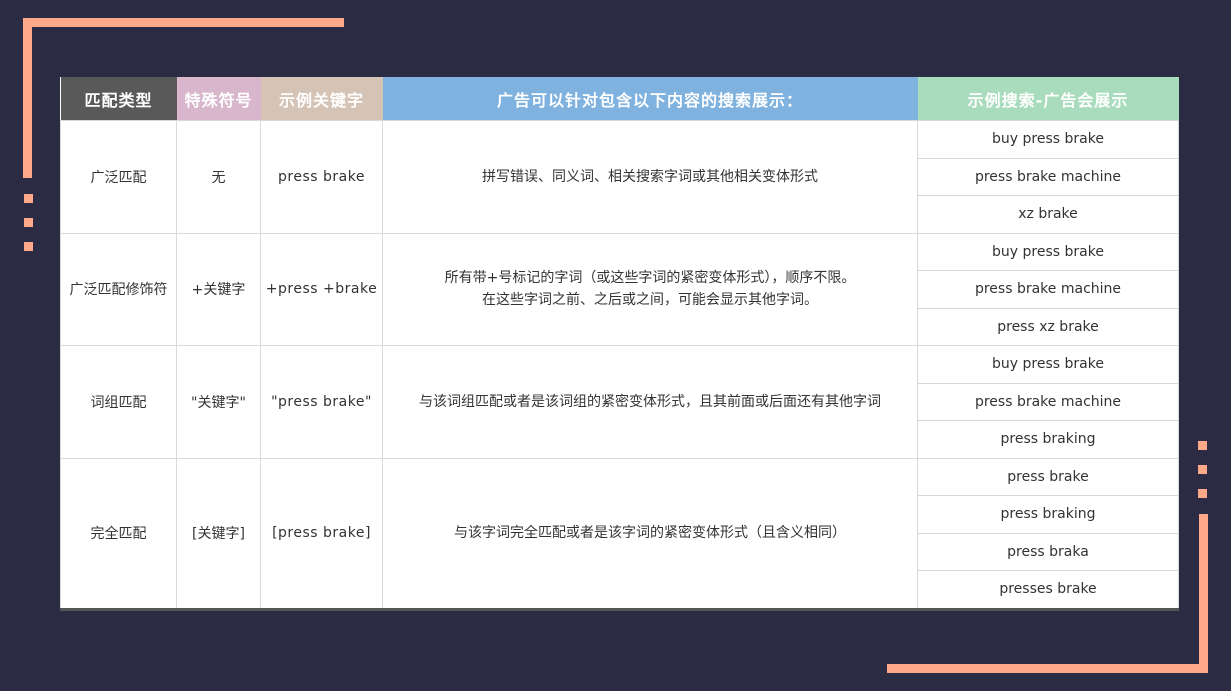 The height and width of the screenshot is (691, 1231). What do you see at coordinates (650, 278) in the screenshot?
I see `description-line: 所有带+号标记的字词（或这些字词的紧密变体形式），顺序不限。` at bounding box center [650, 278].